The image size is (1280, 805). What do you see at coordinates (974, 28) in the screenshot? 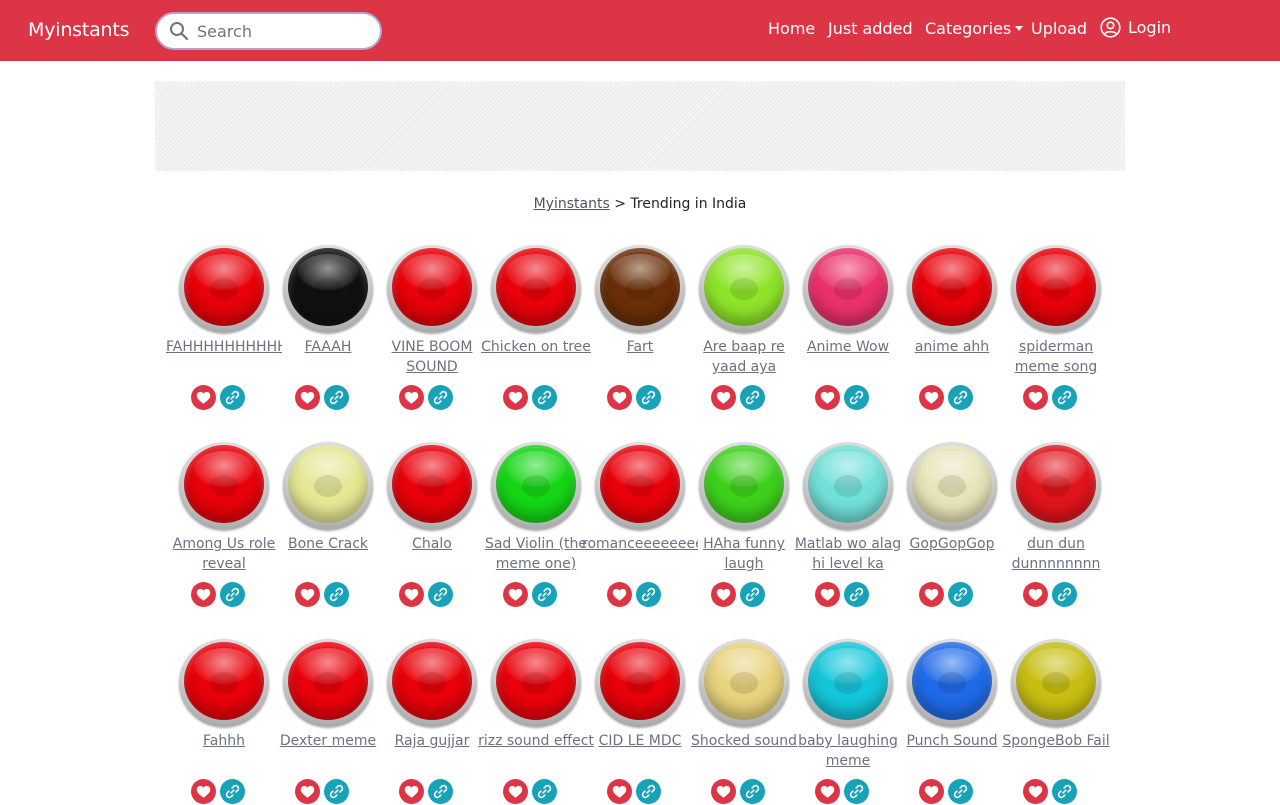
I see `nav-categories-dropdown: Categories` at bounding box center [974, 28].